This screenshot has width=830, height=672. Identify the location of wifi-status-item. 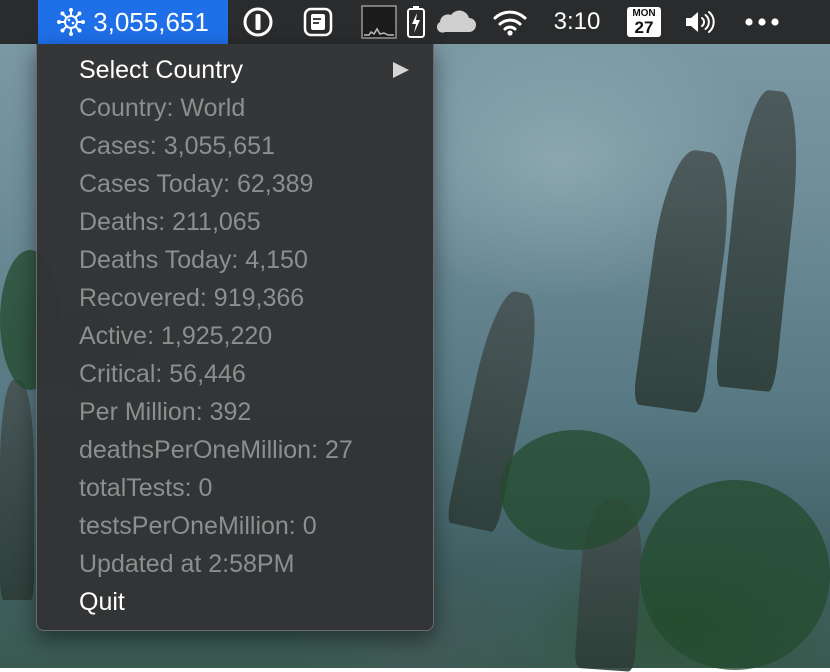
(510, 22).